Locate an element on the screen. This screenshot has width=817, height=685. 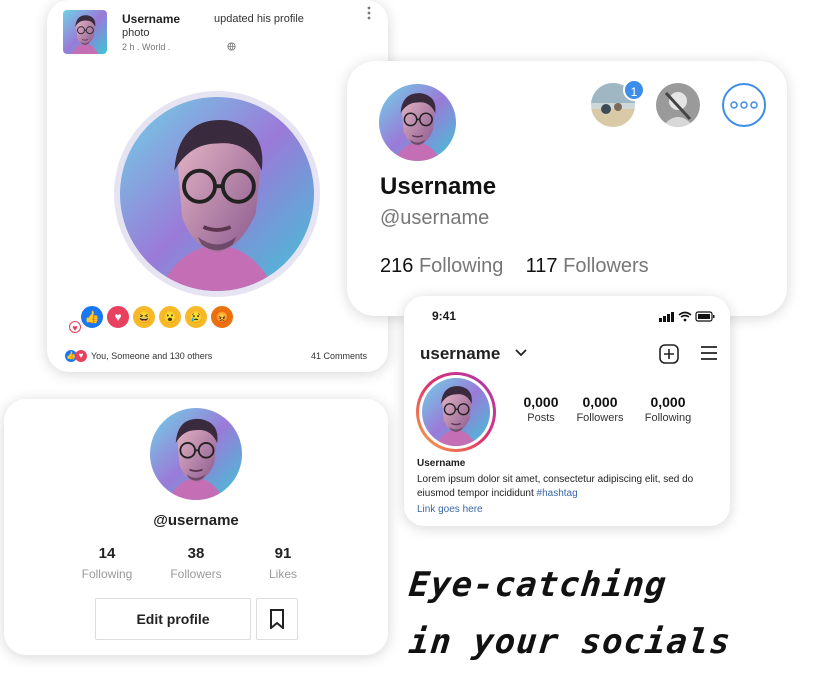
display-name: Username is located at coordinates (438, 186).